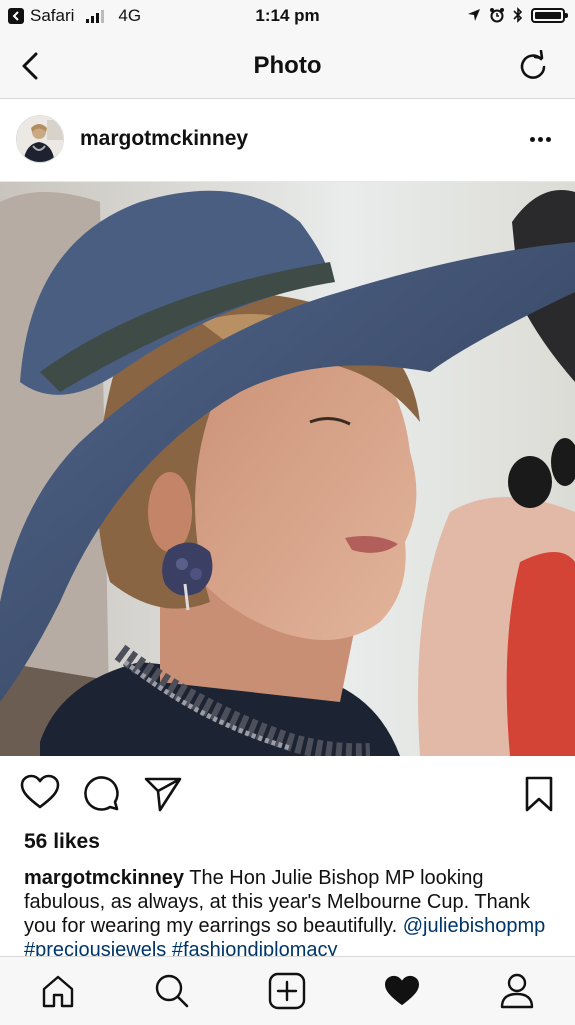  What do you see at coordinates (540, 139) in the screenshot?
I see `more-options-icon` at bounding box center [540, 139].